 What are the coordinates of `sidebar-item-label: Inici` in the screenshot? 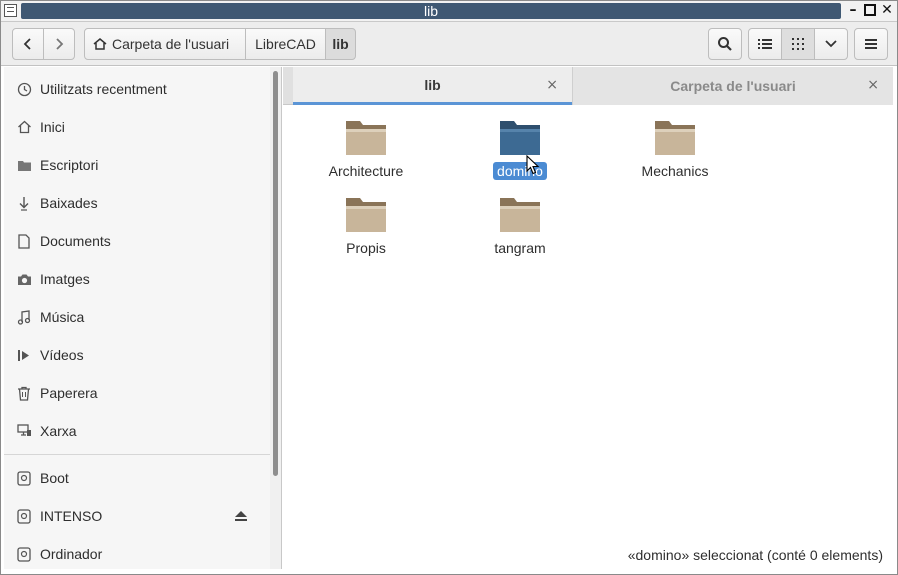 It's located at (52, 127).